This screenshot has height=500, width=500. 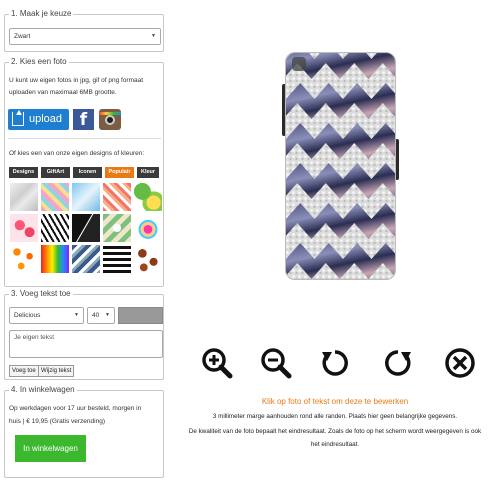 I want to click on rotate-left-icon, so click(x=335, y=363).